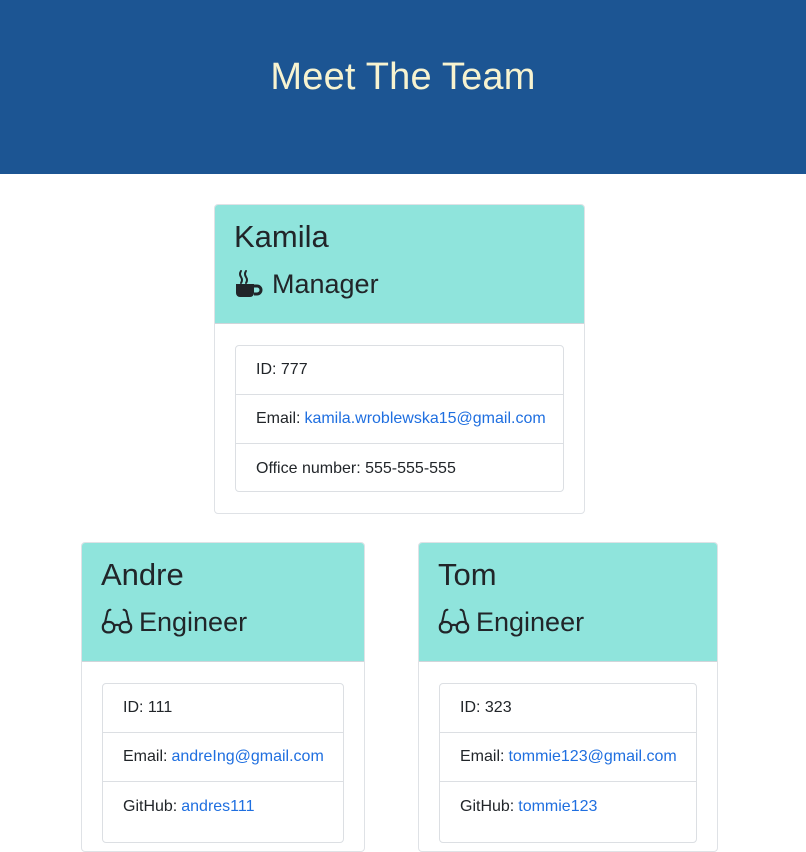 This screenshot has height=852, width=806. I want to click on github-link: tommie123, so click(557, 807).